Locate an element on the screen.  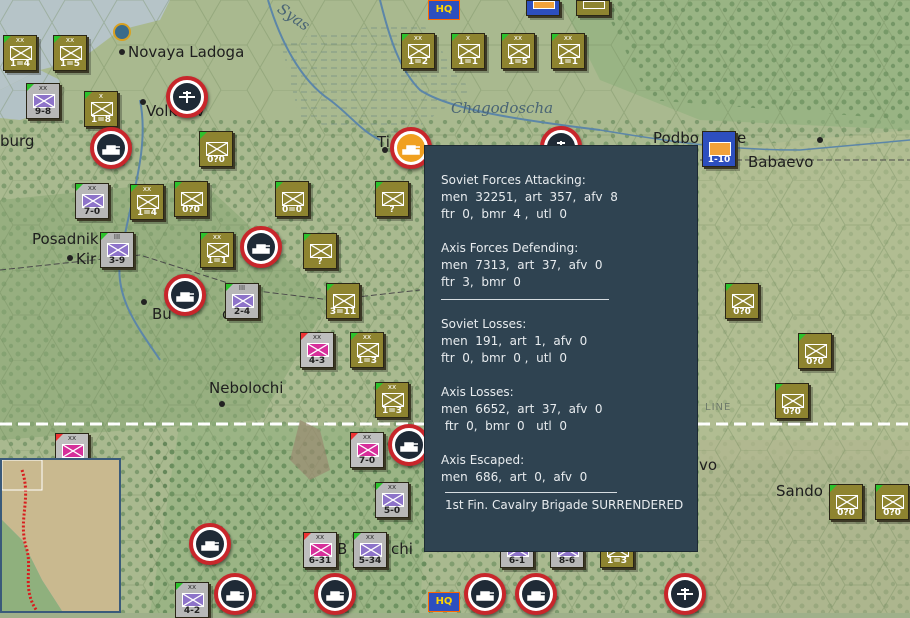
orange-unit-counter-top is located at coordinates (543, 8).